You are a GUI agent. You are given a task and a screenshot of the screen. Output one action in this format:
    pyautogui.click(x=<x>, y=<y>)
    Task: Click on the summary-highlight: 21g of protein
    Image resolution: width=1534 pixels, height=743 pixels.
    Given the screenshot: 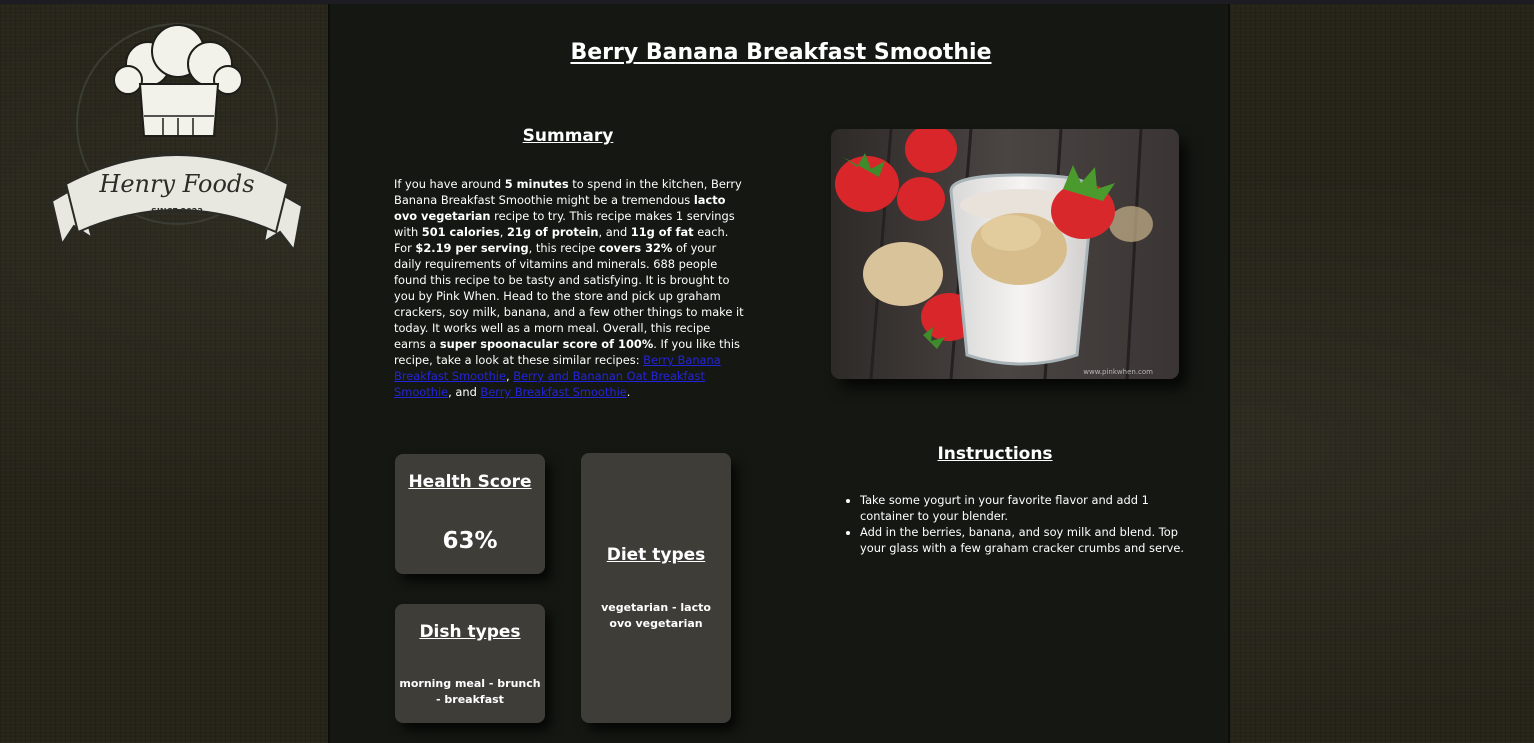 What is the action you would take?
    pyautogui.click(x=553, y=232)
    